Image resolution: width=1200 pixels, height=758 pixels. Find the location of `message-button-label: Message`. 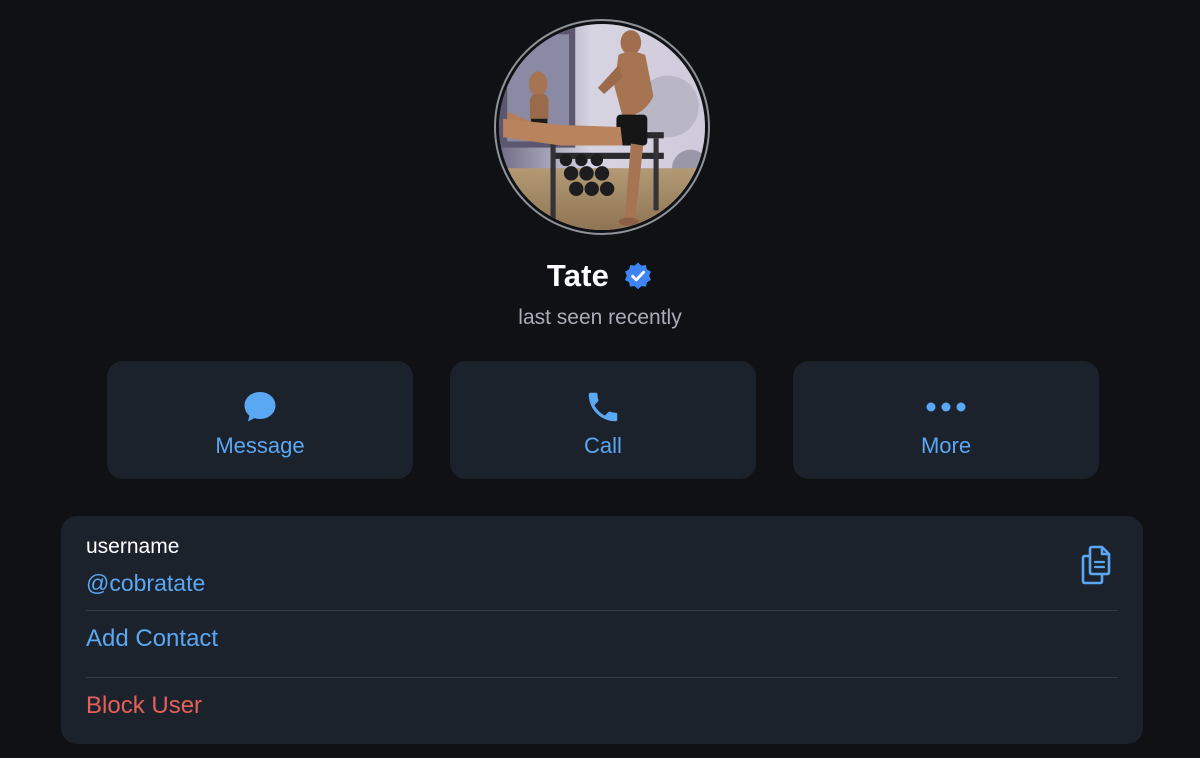

message-button-label: Message is located at coordinates (260, 445).